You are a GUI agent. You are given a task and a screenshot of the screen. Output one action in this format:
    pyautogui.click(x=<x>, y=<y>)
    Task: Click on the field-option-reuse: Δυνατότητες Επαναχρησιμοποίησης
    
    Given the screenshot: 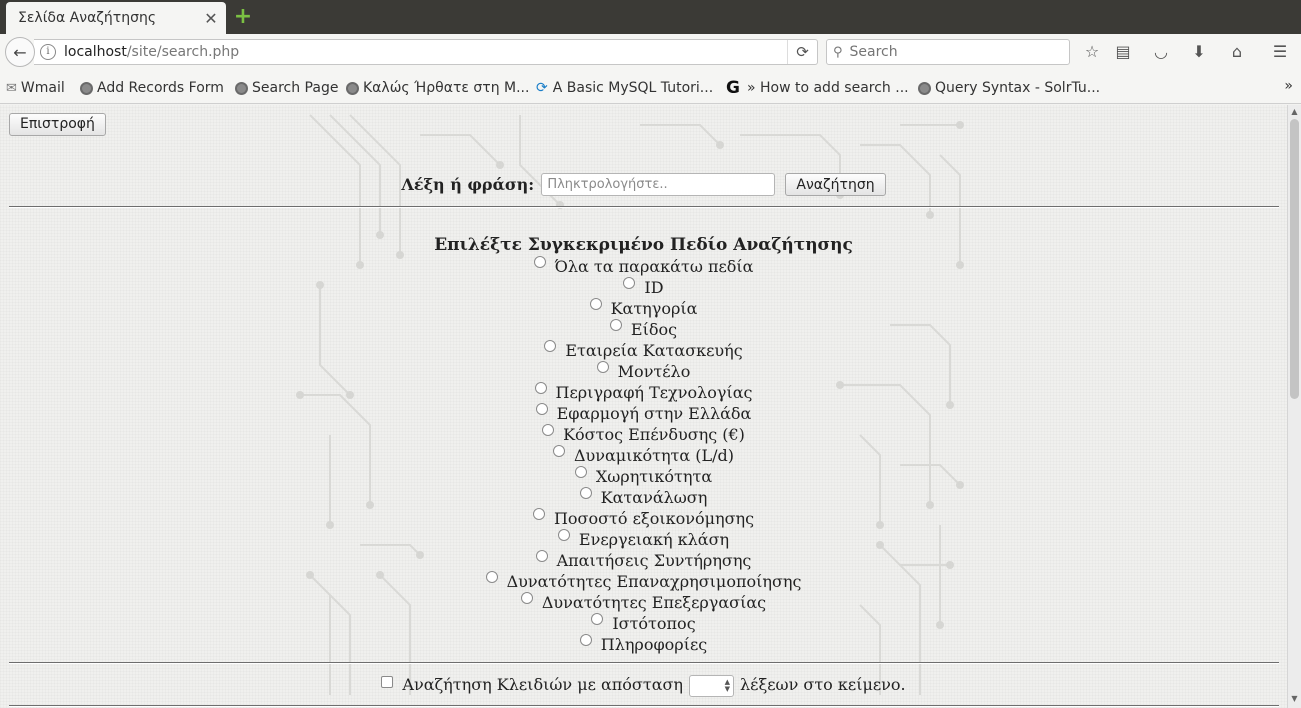 What is the action you would take?
    pyautogui.click(x=643, y=581)
    